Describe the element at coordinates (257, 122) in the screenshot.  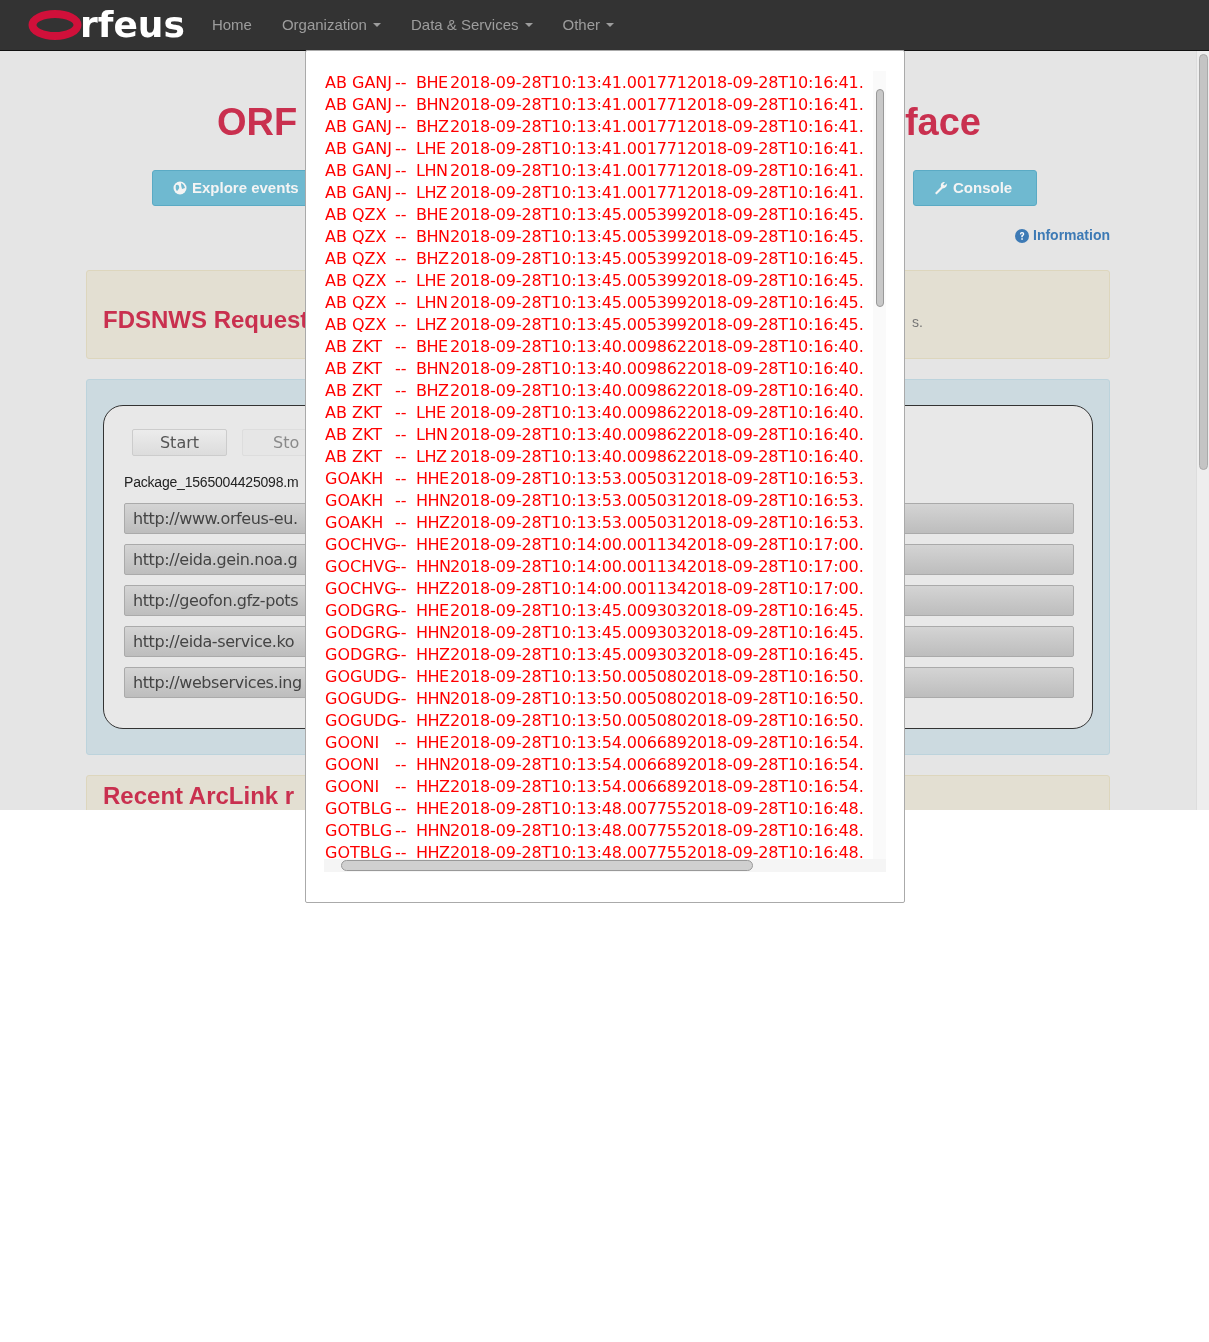
I see `page-title: ORF` at that location.